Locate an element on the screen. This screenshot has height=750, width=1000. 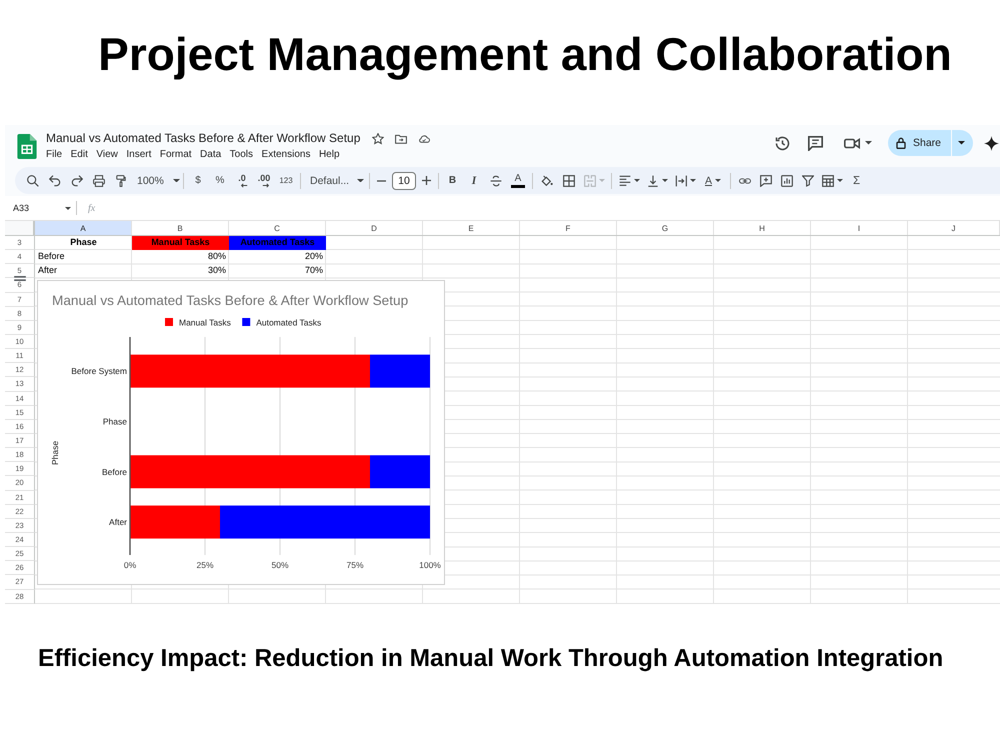
font-size-field: 10 is located at coordinates (404, 181).